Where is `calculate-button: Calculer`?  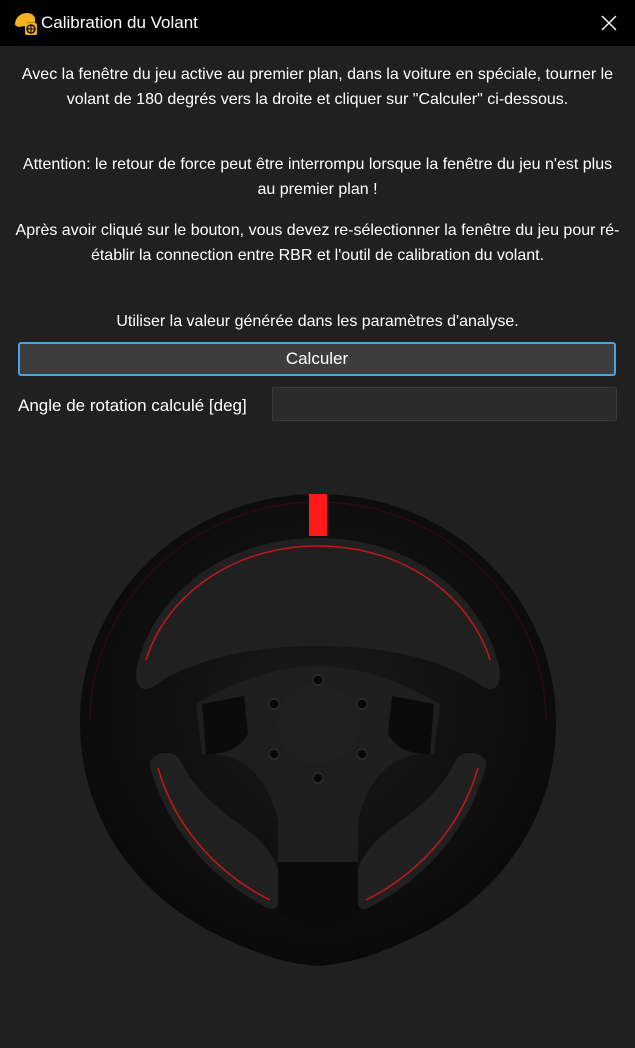
calculate-button: Calculer is located at coordinates (317, 359).